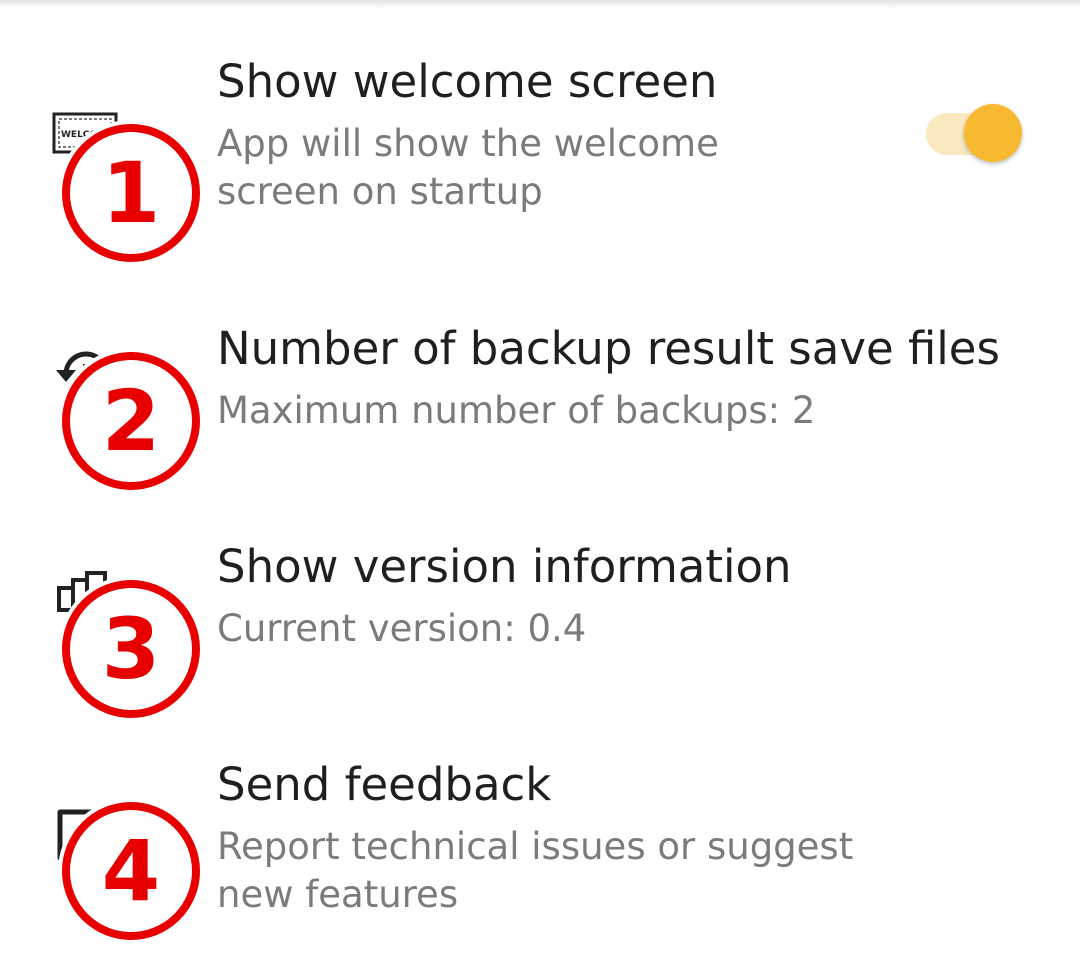 The width and height of the screenshot is (1080, 976). Describe the element at coordinates (608, 348) in the screenshot. I see `setting-title: Number of backup result save files` at that location.